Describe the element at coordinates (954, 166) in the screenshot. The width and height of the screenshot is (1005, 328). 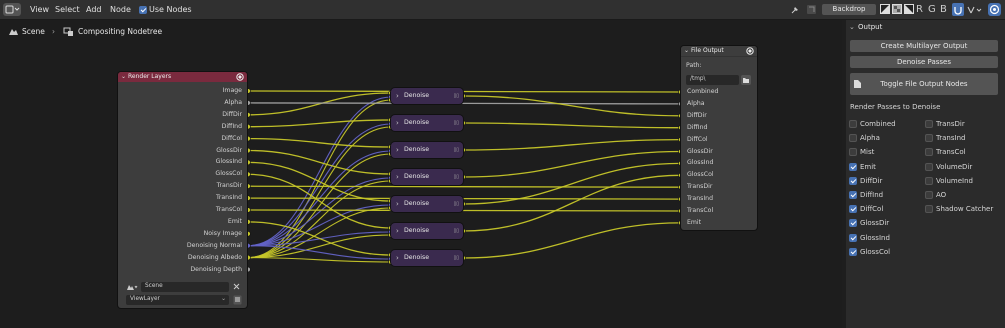
I see `pass-label: VolumeDir` at that location.